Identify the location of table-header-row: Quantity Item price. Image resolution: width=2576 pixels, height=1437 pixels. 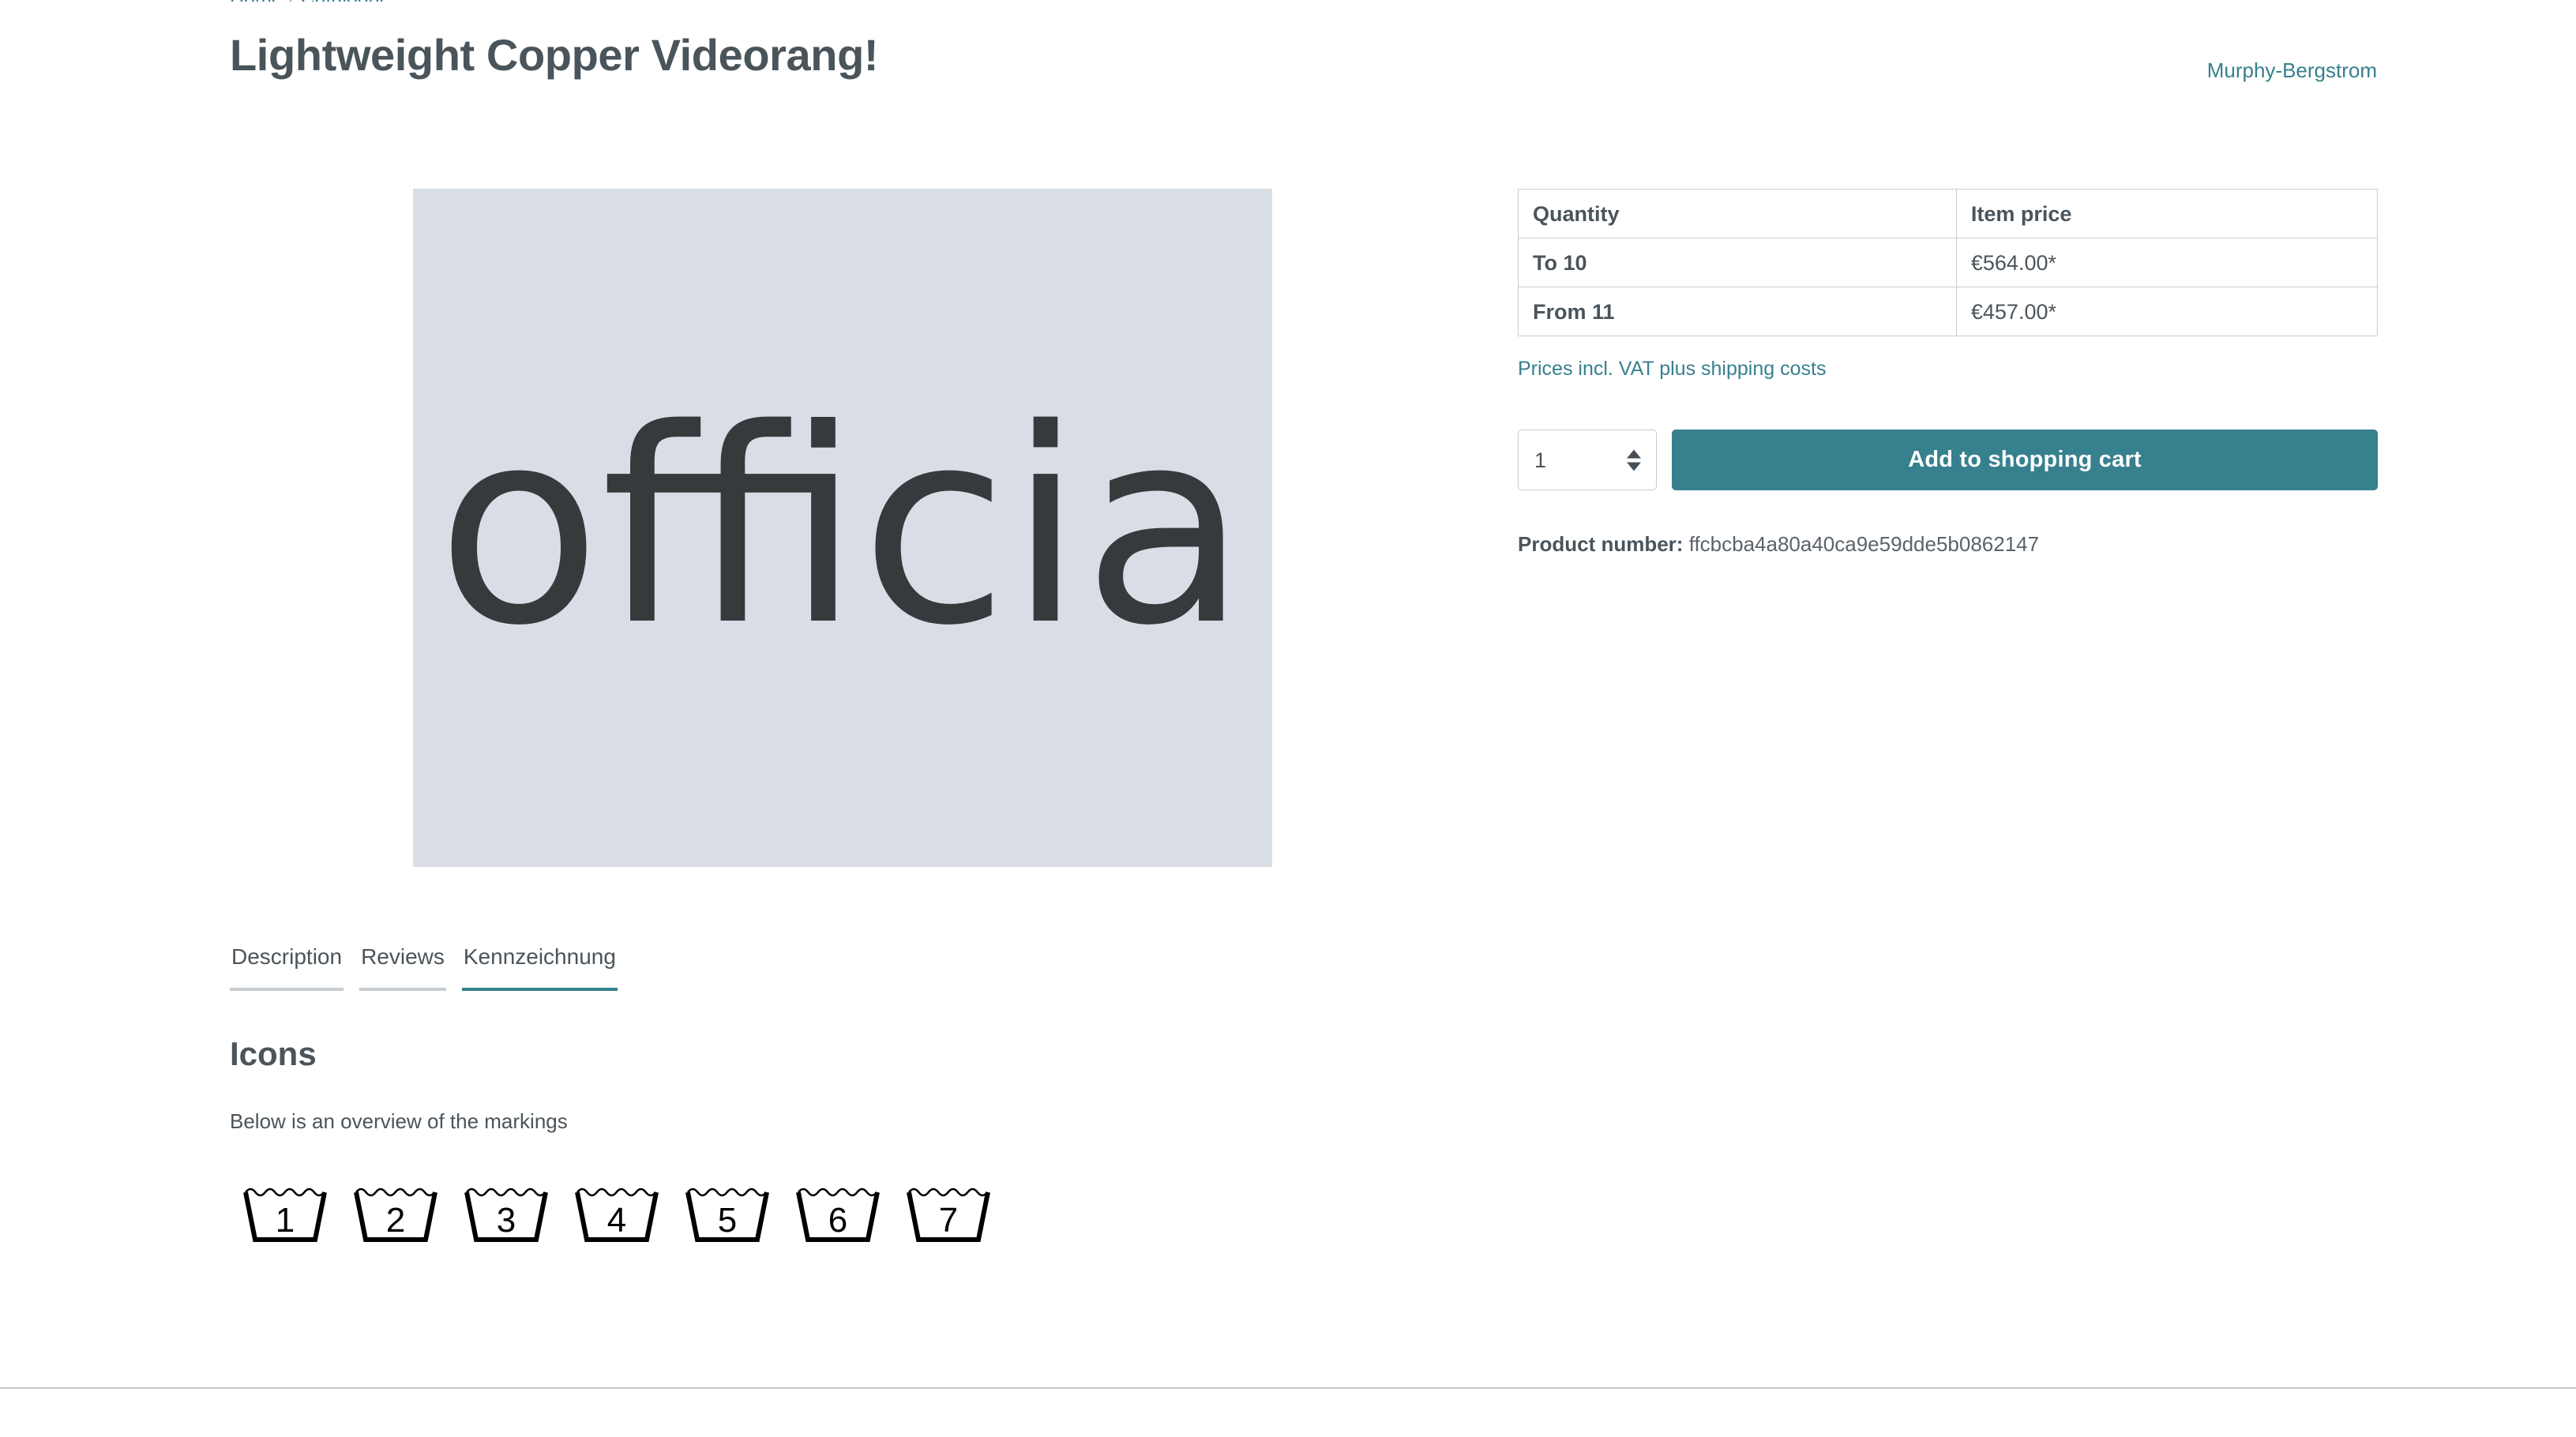
(1948, 213).